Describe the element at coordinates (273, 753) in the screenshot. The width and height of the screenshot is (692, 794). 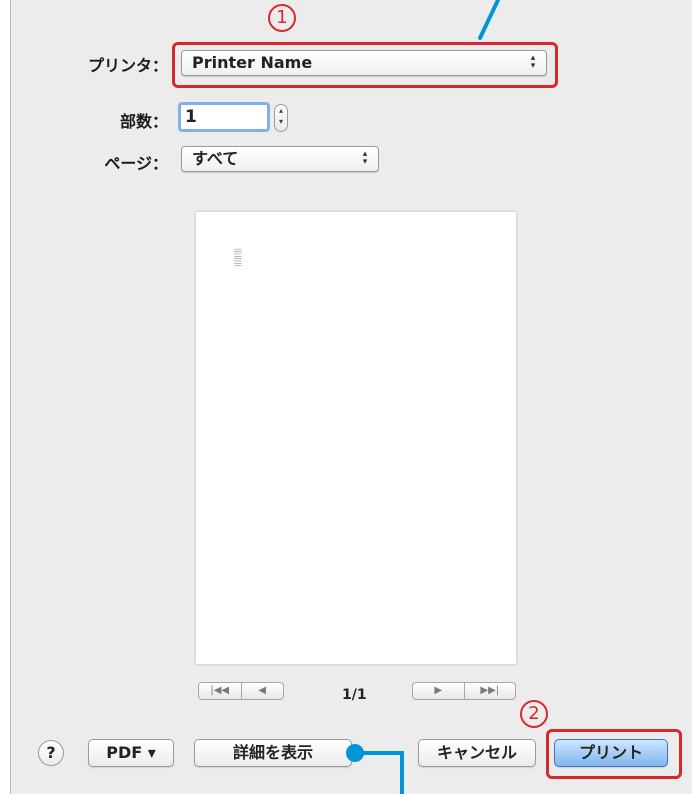
I see `show-details-button: 詳細を表示` at that location.